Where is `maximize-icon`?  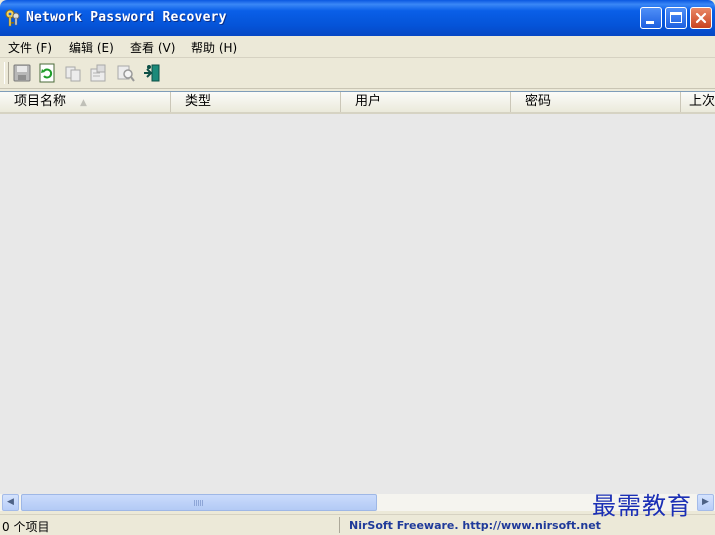 maximize-icon is located at coordinates (676, 17).